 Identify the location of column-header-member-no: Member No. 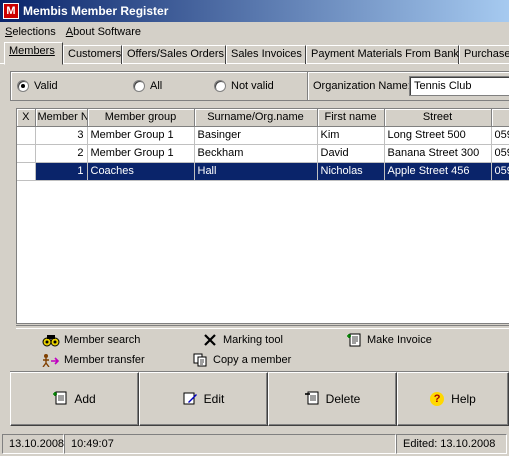
(61, 118).